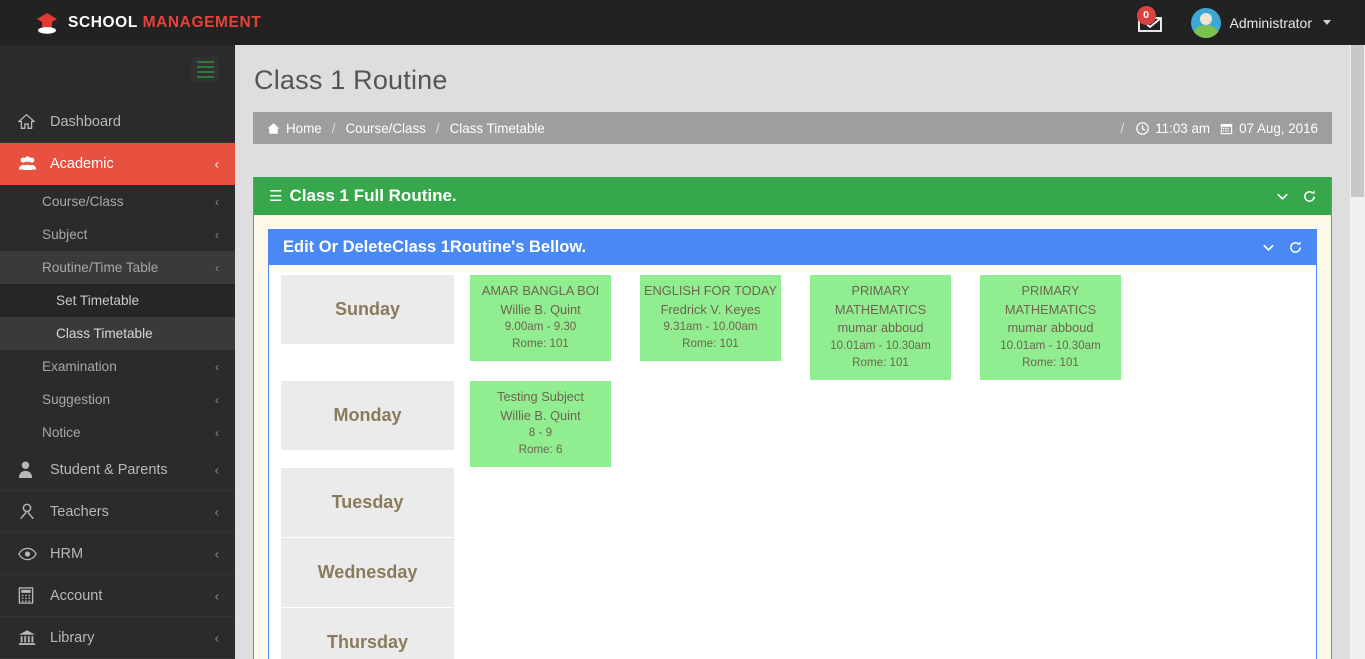 This screenshot has width=1365, height=659. What do you see at coordinates (98, 300) in the screenshot?
I see `sidebar-subitem-label: Set Timetable` at bounding box center [98, 300].